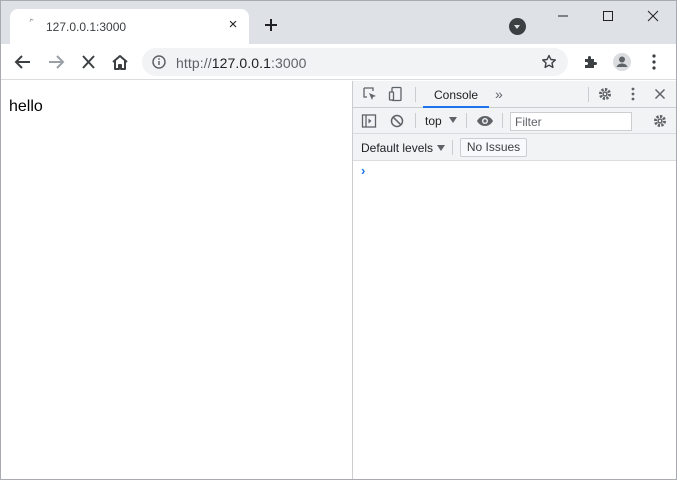 The width and height of the screenshot is (677, 480). Describe the element at coordinates (31, 20) in the screenshot. I see `loading-favicon-icon` at that location.